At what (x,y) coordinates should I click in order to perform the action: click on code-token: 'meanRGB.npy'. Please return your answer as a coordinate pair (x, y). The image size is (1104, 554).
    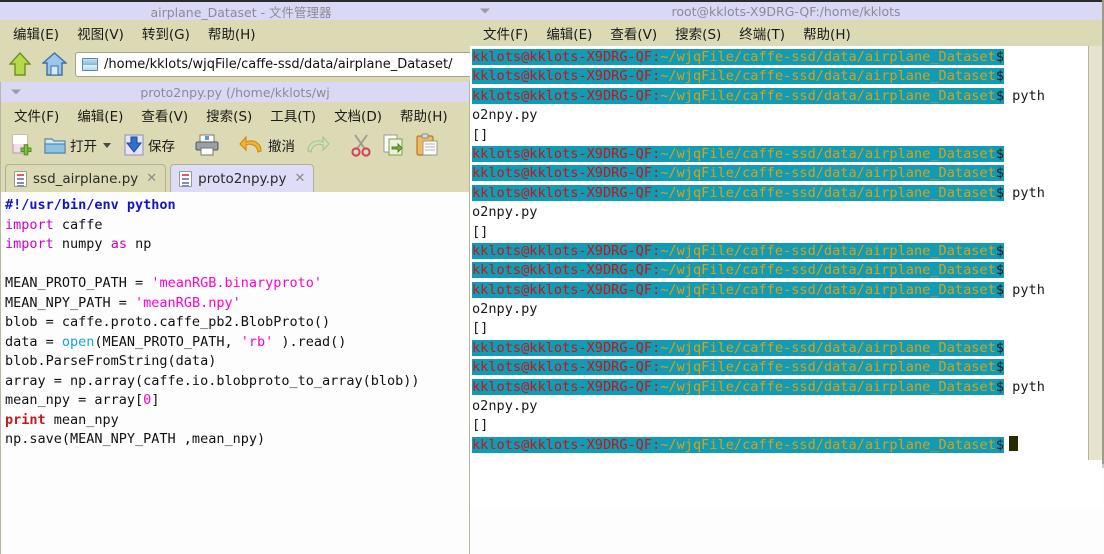
    Looking at the image, I should click on (188, 302).